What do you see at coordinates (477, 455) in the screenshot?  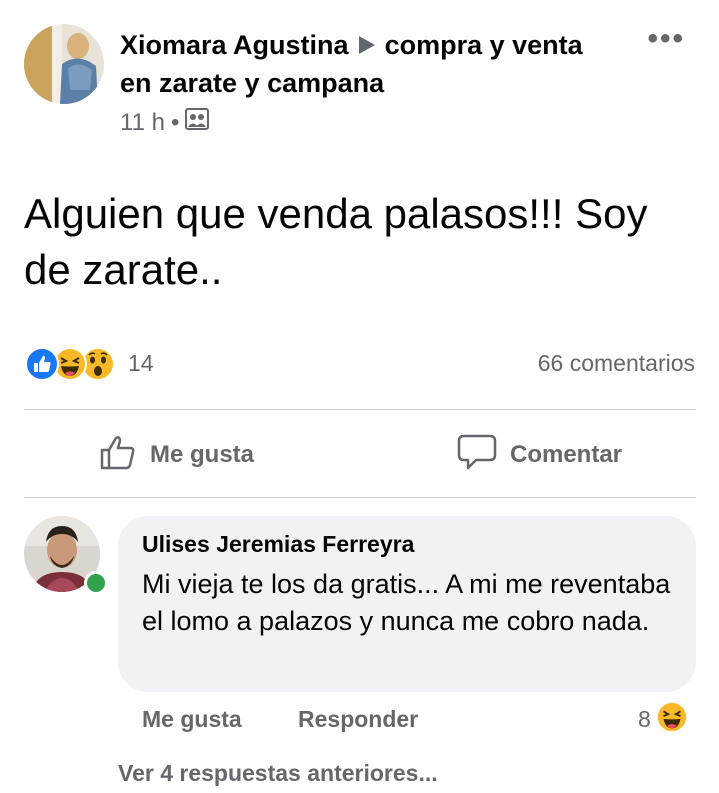 I see `comment-bubble-icon` at bounding box center [477, 455].